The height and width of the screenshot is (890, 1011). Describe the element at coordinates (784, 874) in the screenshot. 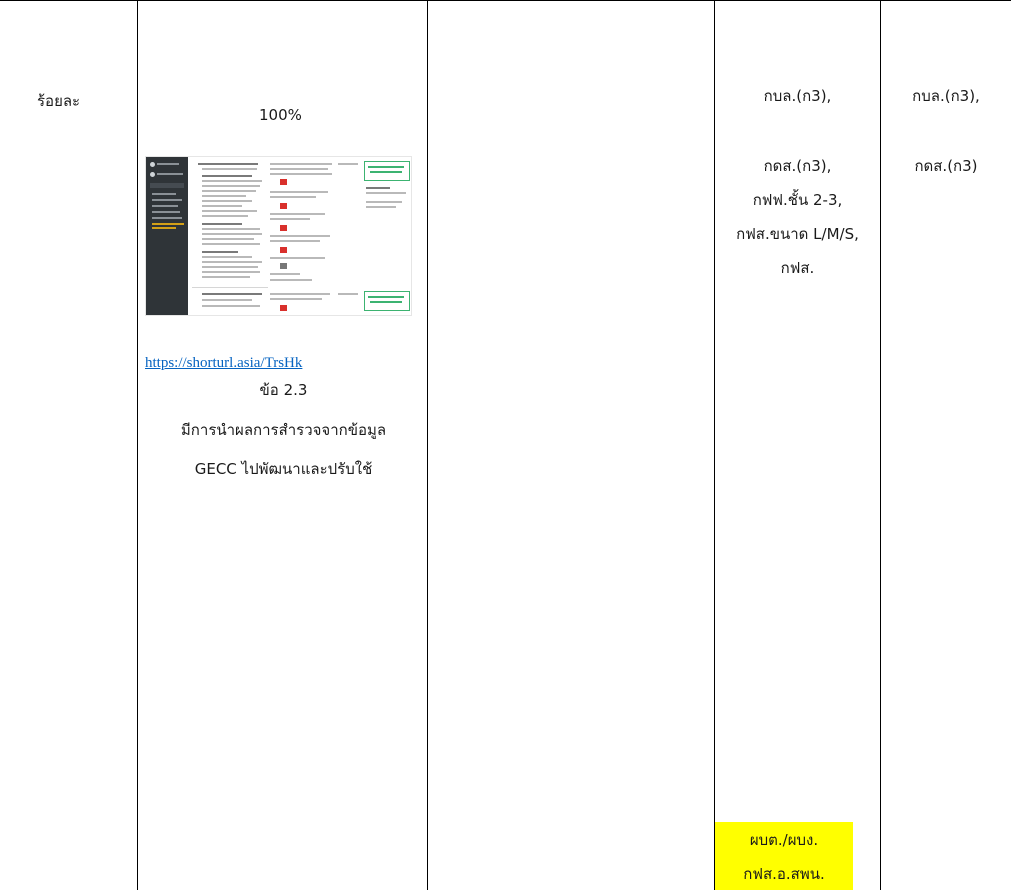

I see `highlighted-unit-2: กฟส.อ.สพน.` at that location.